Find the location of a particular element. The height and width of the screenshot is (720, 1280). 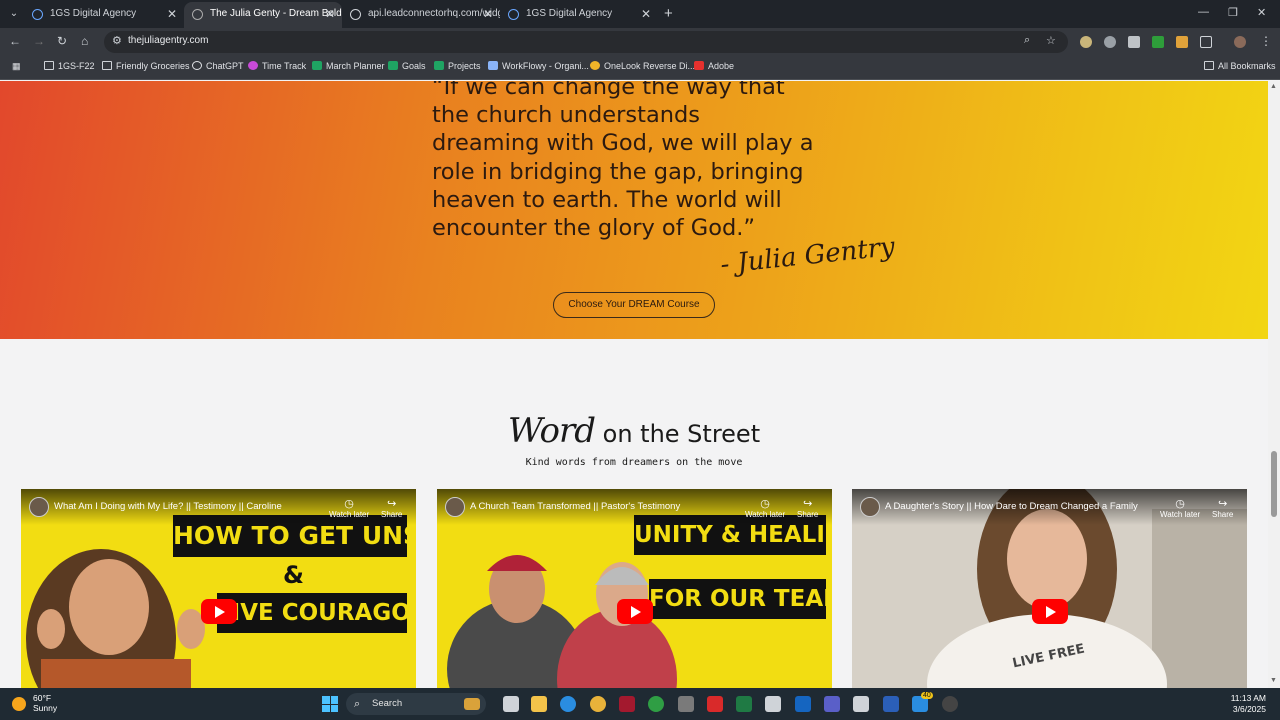

profile-avatar is located at coordinates (1240, 42).